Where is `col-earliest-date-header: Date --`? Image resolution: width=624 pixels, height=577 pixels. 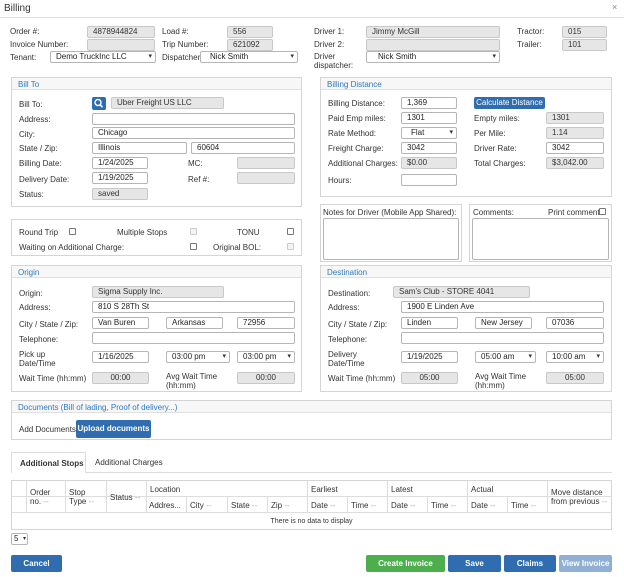
col-earliest-date-header: Date -- is located at coordinates (323, 505).